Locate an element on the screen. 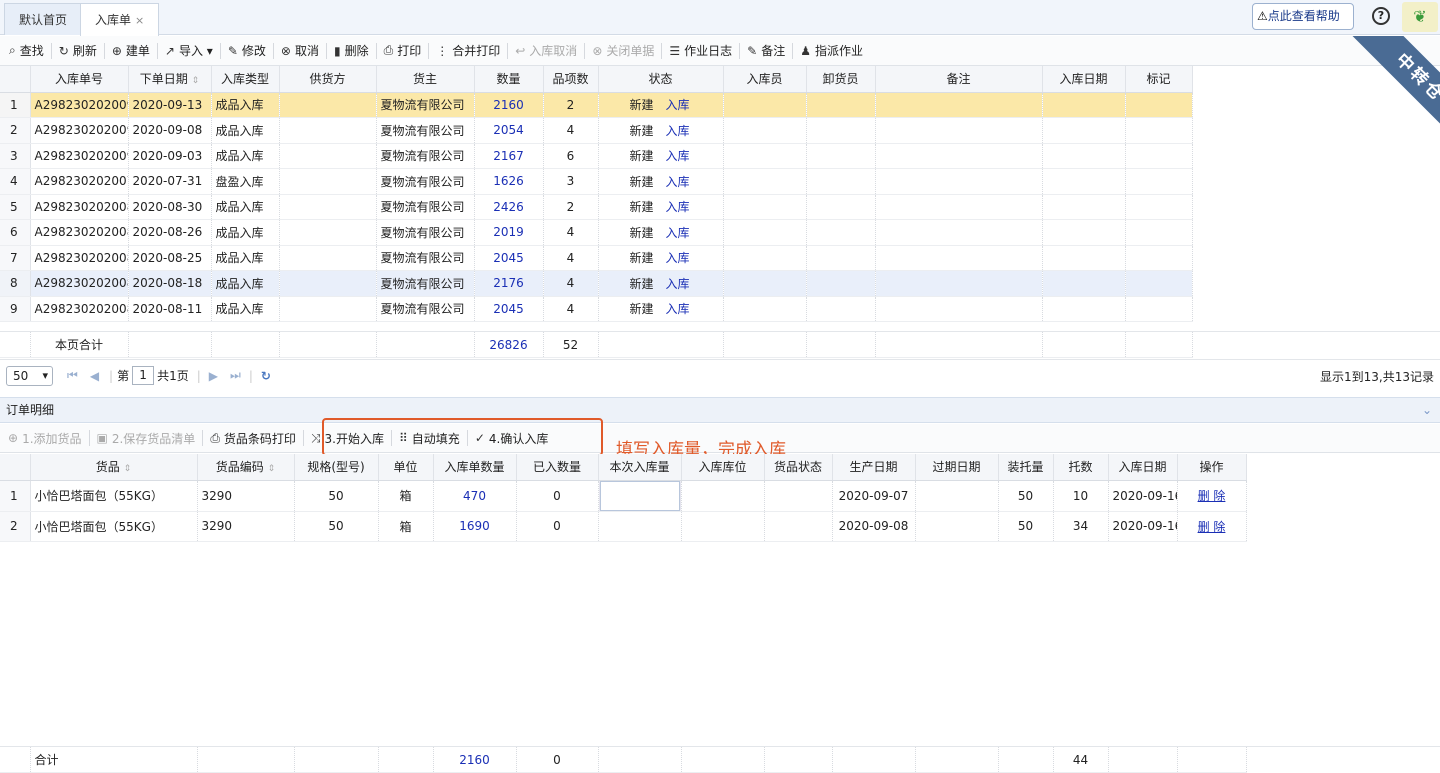  column-header: 标记 is located at coordinates (1159, 79).